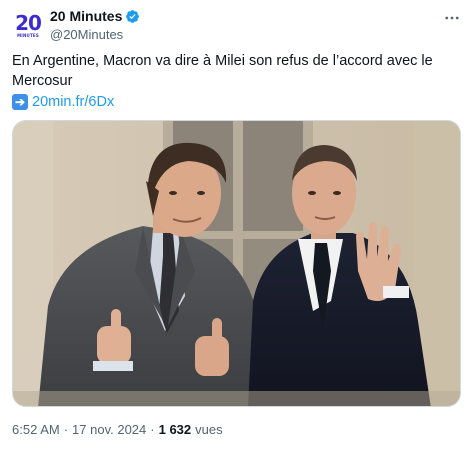 The image size is (474, 453). What do you see at coordinates (132, 16) in the screenshot?
I see `verified-badge-icon` at bounding box center [132, 16].